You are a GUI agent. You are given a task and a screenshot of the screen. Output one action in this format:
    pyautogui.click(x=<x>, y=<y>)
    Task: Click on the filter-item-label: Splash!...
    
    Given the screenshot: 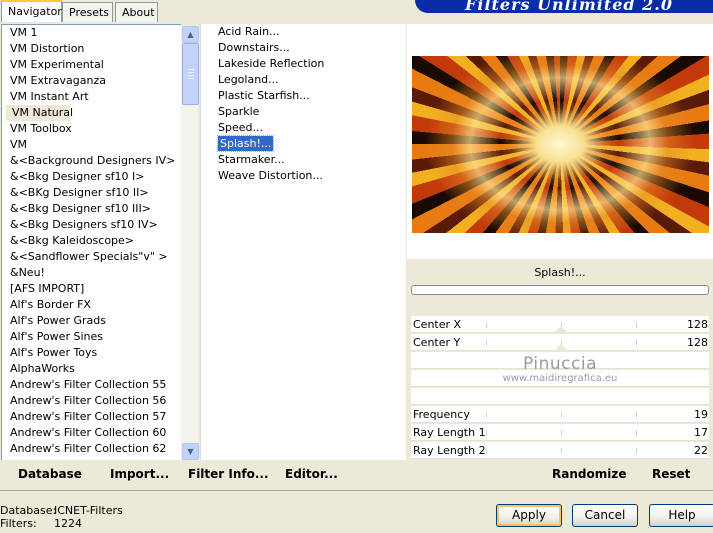 What is the action you would take?
    pyautogui.click(x=245, y=143)
    